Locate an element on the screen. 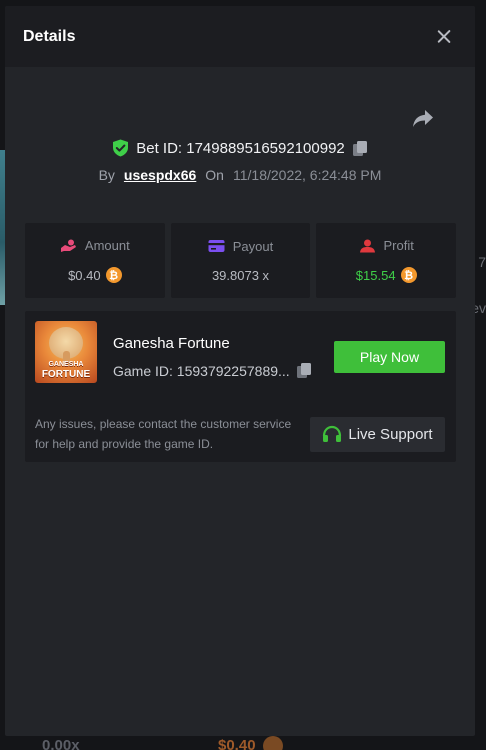 Image resolution: width=486 pixels, height=750 pixels. background-payout: 0.00x is located at coordinates (61, 743).